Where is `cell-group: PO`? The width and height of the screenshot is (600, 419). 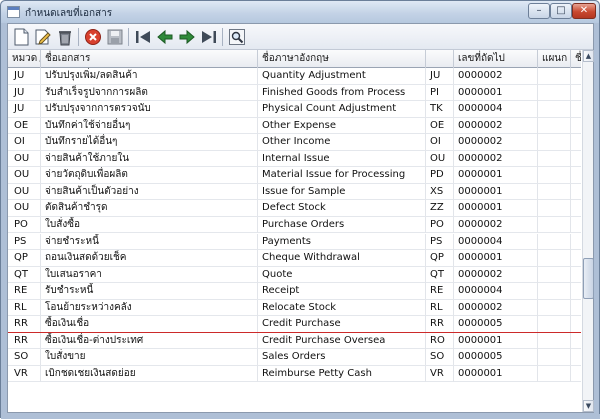
cell-group: PO is located at coordinates (24, 224).